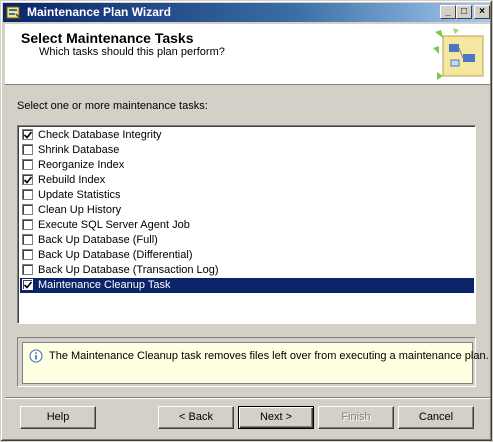  I want to click on back-button: < Back, so click(196, 417).